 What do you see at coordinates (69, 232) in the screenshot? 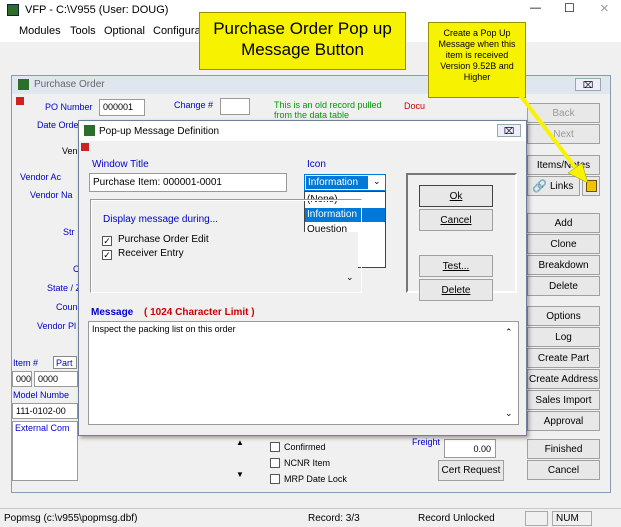
I see `street-label: Str` at bounding box center [69, 232].